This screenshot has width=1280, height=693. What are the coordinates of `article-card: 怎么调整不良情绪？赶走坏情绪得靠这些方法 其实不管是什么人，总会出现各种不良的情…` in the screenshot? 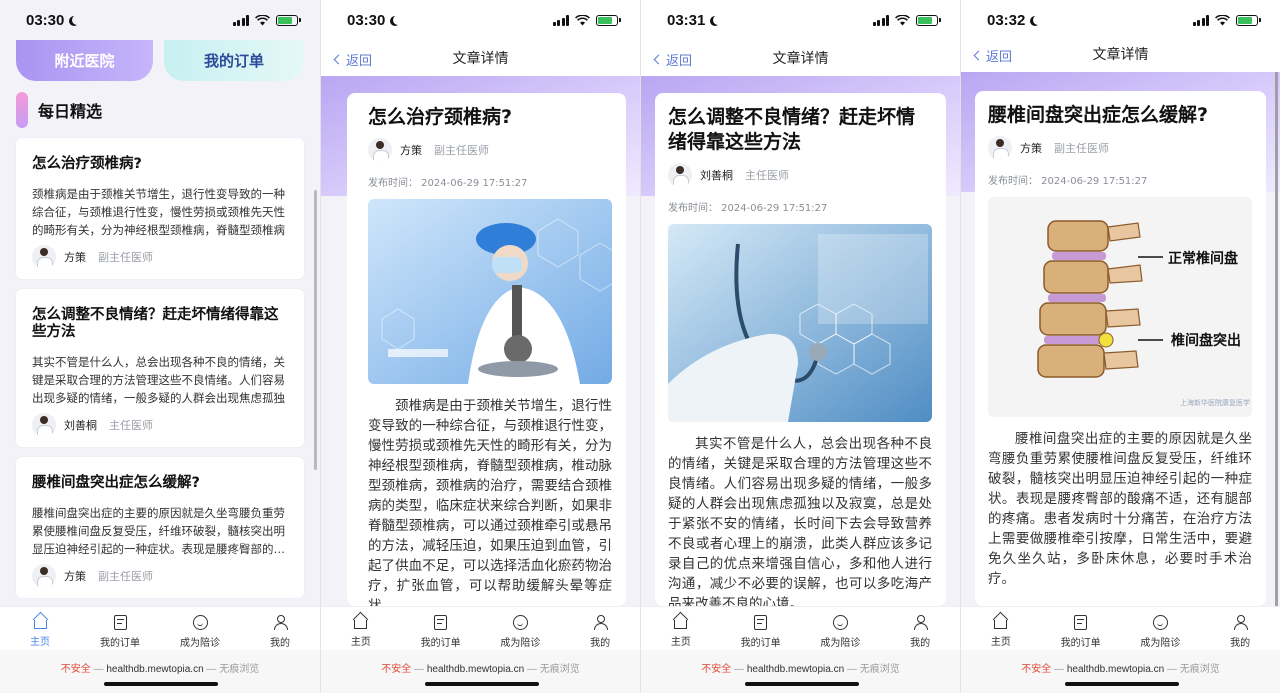 It's located at (160, 368).